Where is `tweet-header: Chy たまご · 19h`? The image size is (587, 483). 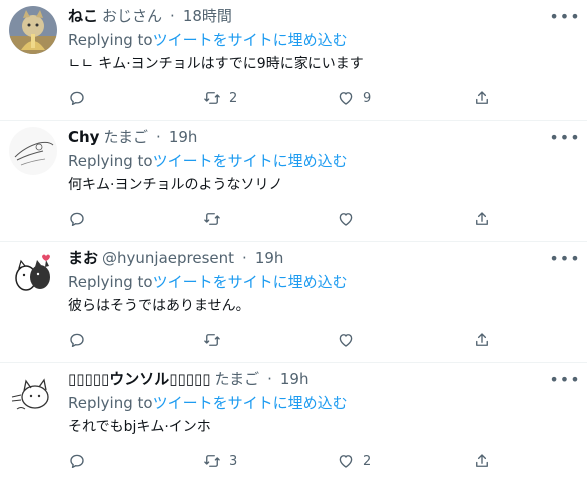
tweet-header: Chy たまご · 19h is located at coordinates (132, 137).